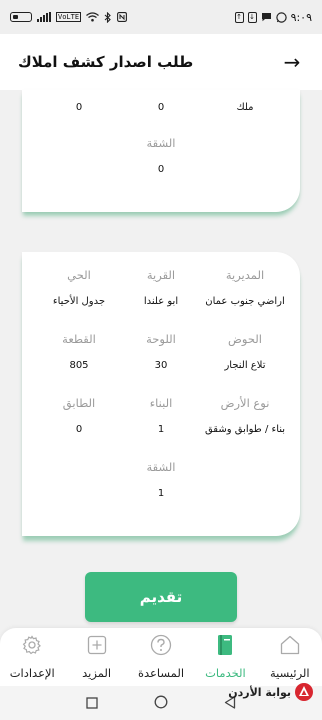  What do you see at coordinates (225, 645) in the screenshot?
I see `services-icon` at bounding box center [225, 645].